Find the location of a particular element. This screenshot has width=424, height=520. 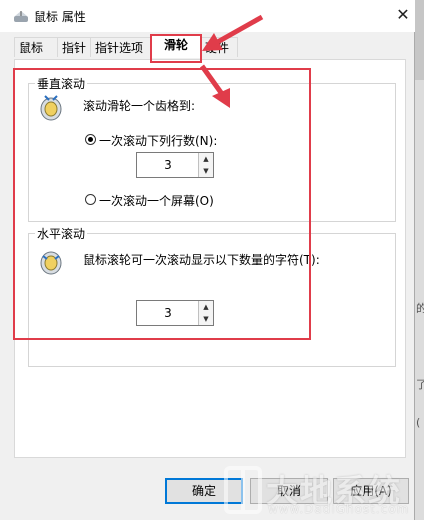

watermark: 大地系统 www.DadiGhost.com is located at coordinates (322, 491).